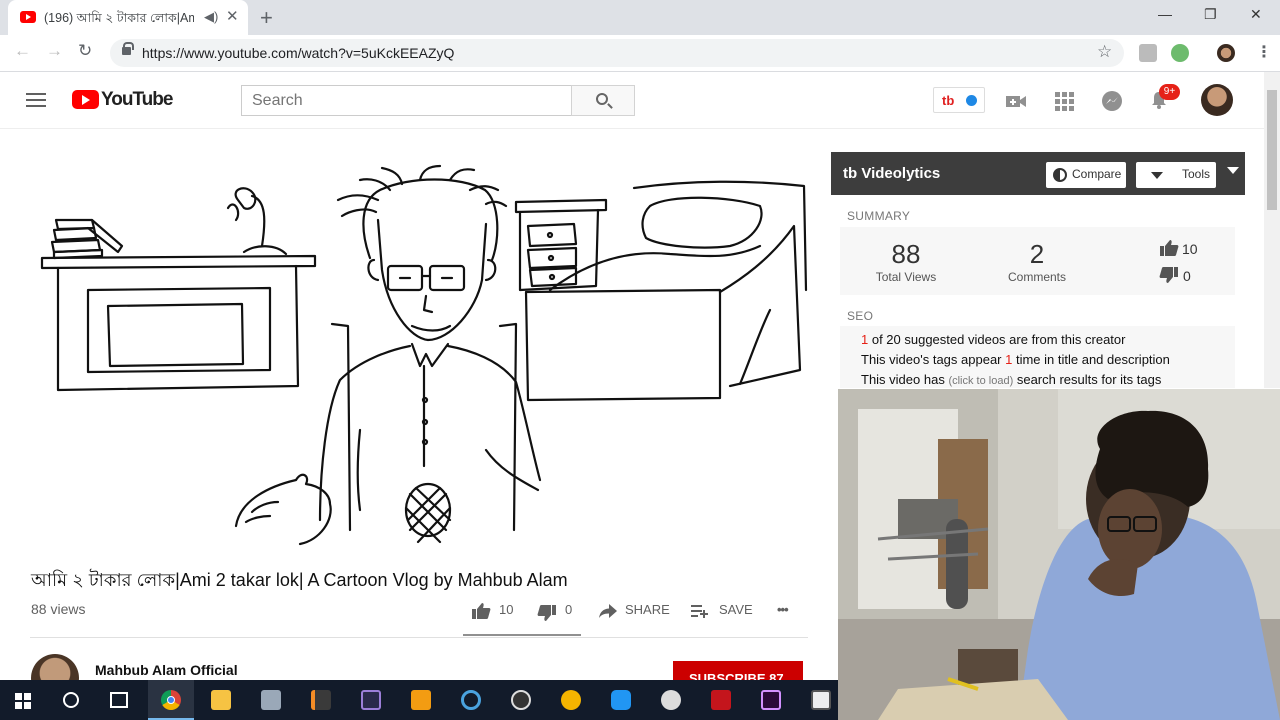  I want to click on videolytics-header: tb Videolytics Compare Tools, so click(1038, 173).